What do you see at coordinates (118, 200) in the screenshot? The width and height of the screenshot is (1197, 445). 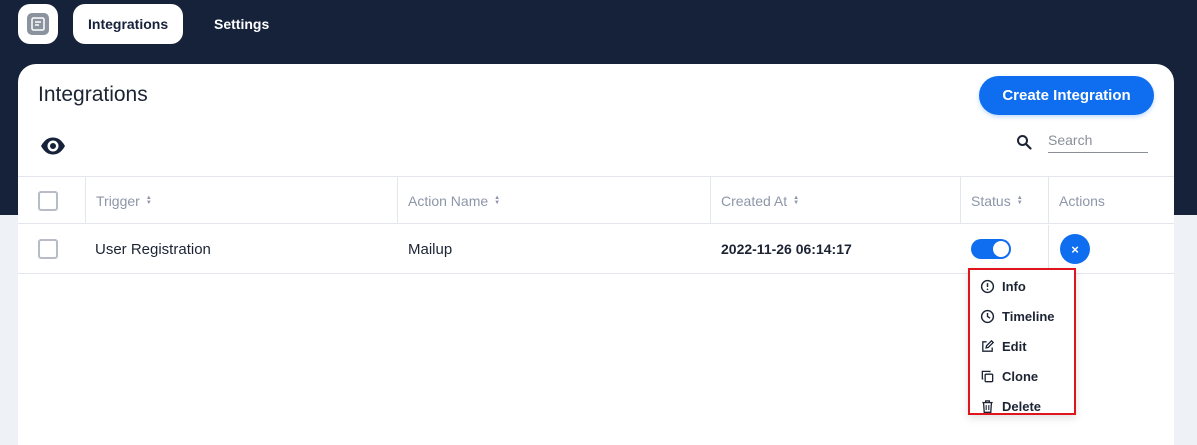 I see `column-label-trigger: Trigger` at bounding box center [118, 200].